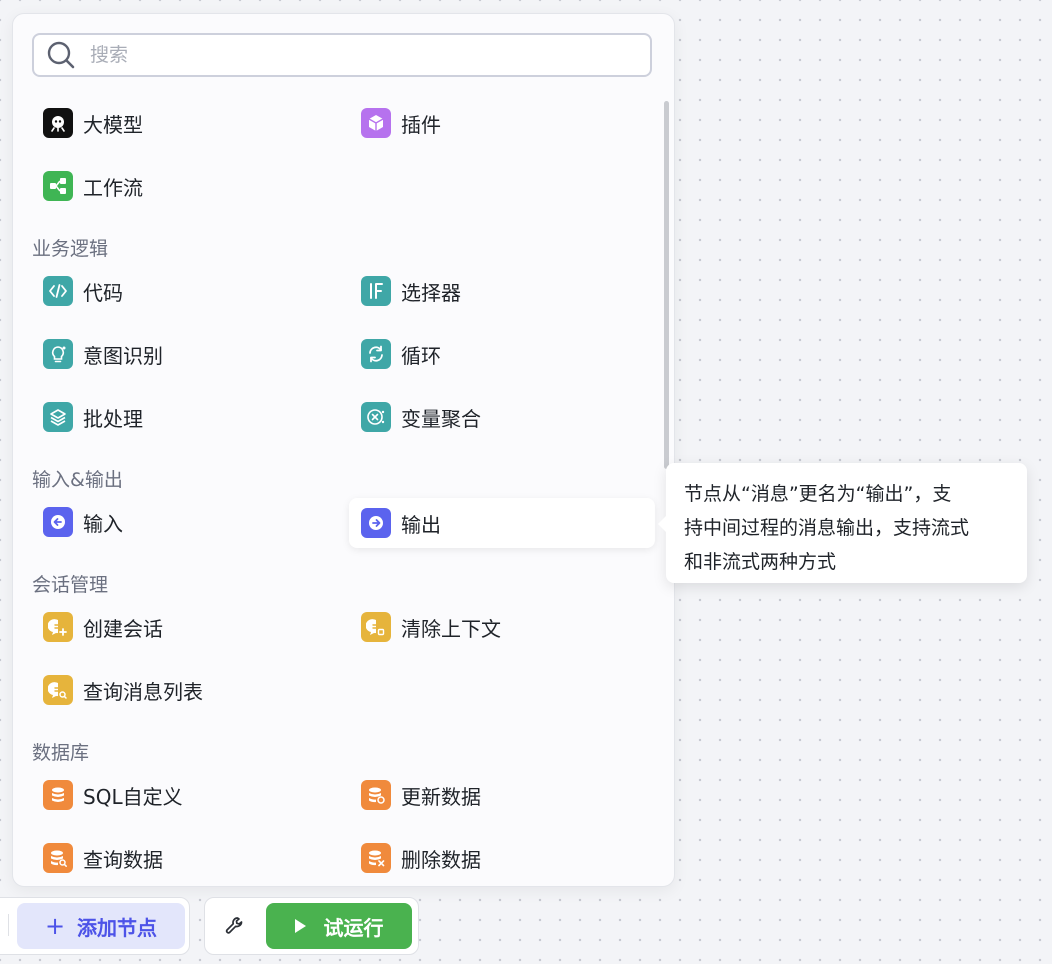 This screenshot has width=1052, height=964. Describe the element at coordinates (441, 796) in the screenshot. I see `node-item-label: 更新数据` at that location.